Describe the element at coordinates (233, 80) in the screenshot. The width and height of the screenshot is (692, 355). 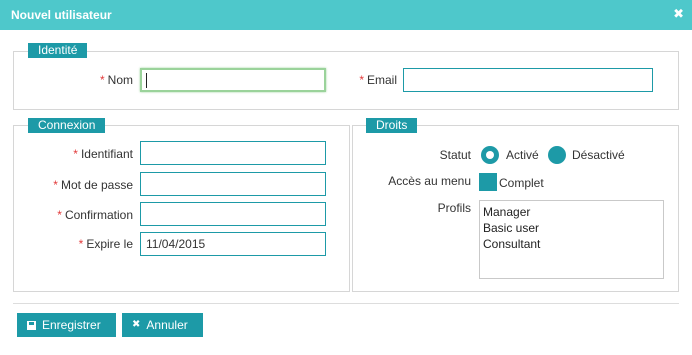
I see `nom-input` at that location.